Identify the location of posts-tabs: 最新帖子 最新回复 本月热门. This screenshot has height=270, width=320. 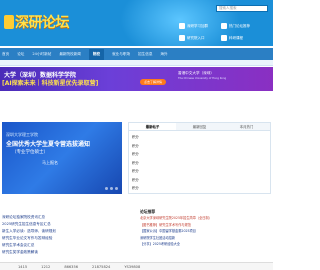
(199, 127).